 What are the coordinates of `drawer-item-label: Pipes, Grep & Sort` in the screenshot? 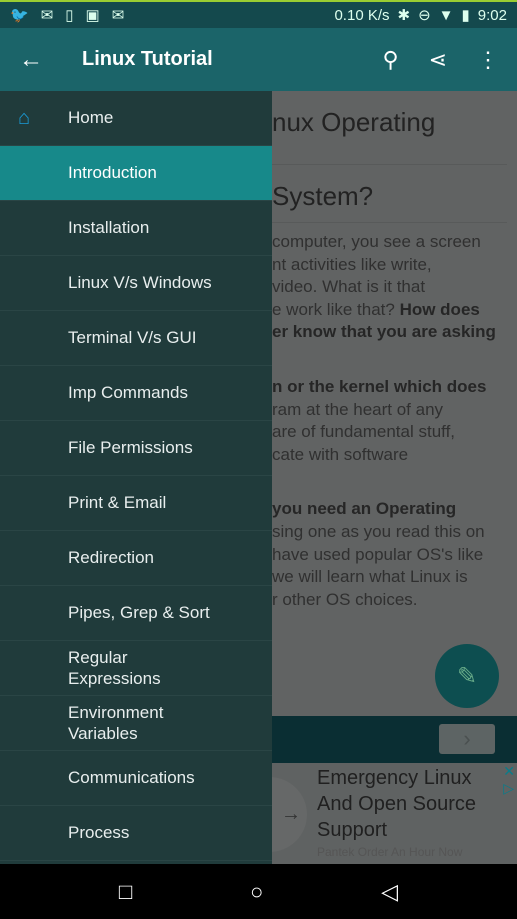 It's located at (139, 612).